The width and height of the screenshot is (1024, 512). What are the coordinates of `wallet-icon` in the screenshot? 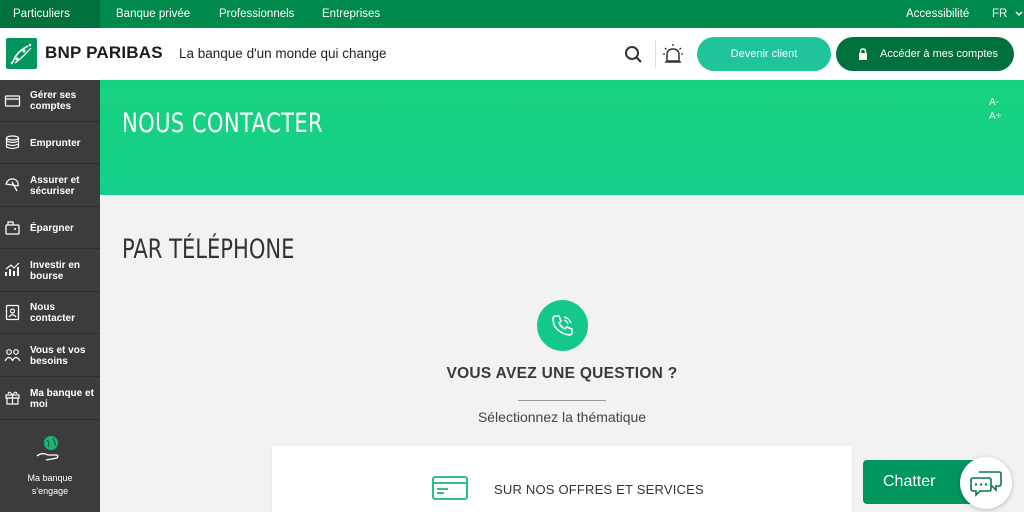 It's located at (12, 101).